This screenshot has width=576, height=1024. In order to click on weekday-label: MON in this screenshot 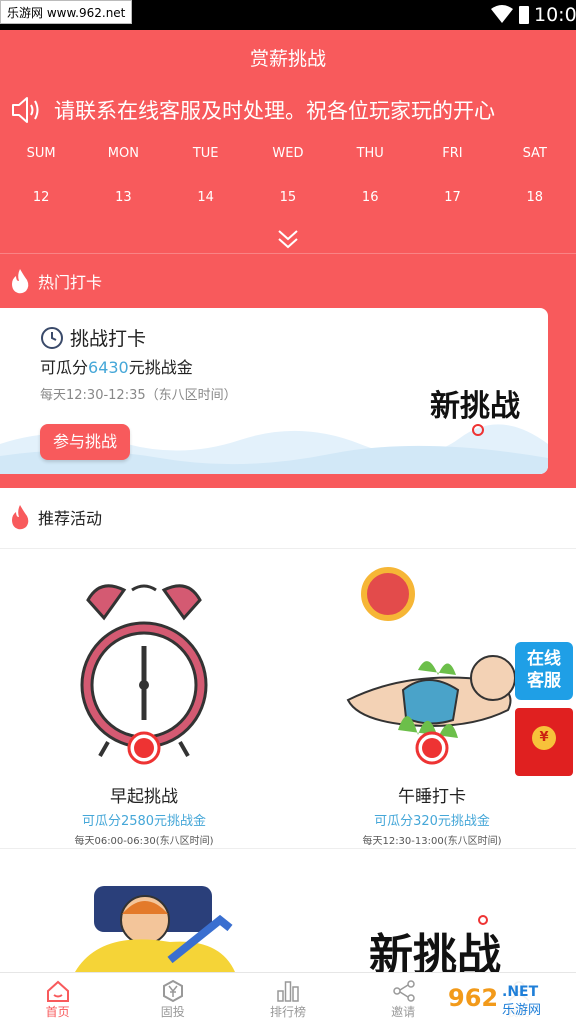, I will do `click(123, 153)`.